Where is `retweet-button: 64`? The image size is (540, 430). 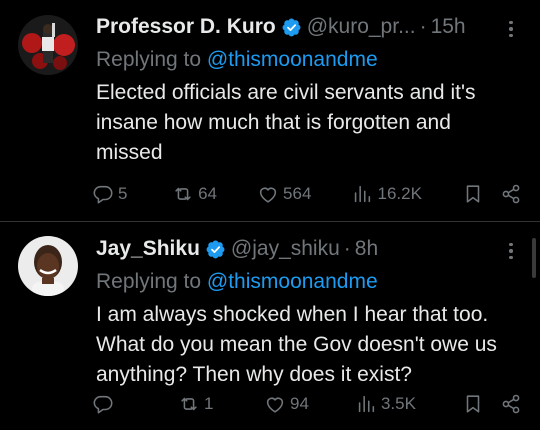
retweet-button: 64 is located at coordinates (194, 194).